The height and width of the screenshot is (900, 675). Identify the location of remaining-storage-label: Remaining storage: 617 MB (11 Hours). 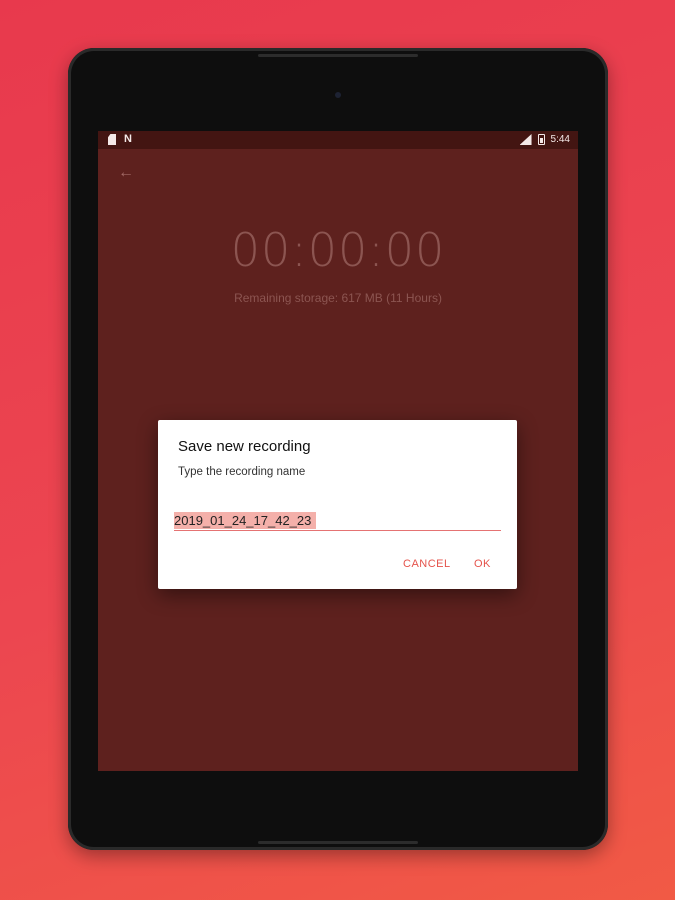
(338, 298).